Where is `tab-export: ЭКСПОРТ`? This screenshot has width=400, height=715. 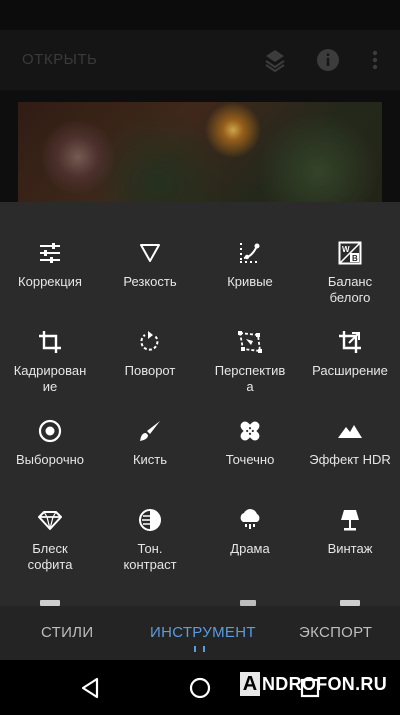
tab-export: ЭКСПОРТ is located at coordinates (335, 632).